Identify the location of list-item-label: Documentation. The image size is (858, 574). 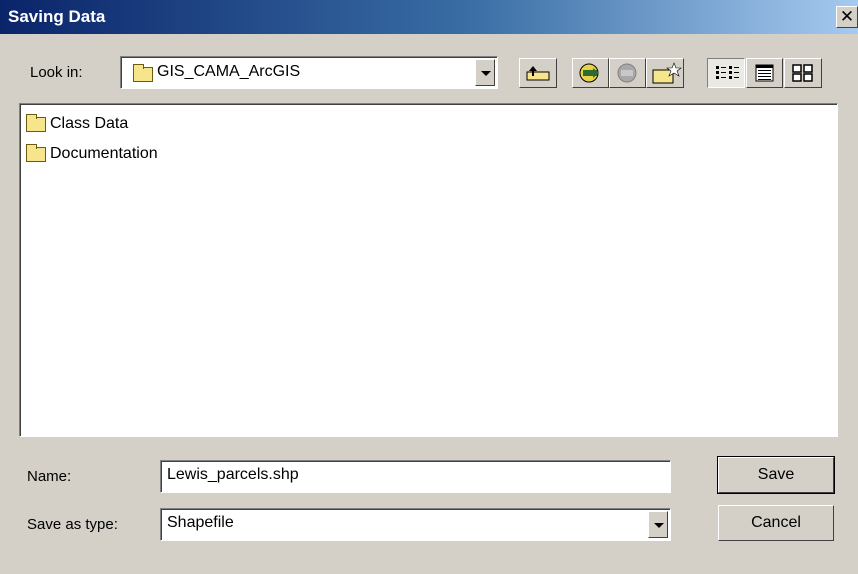
(104, 153).